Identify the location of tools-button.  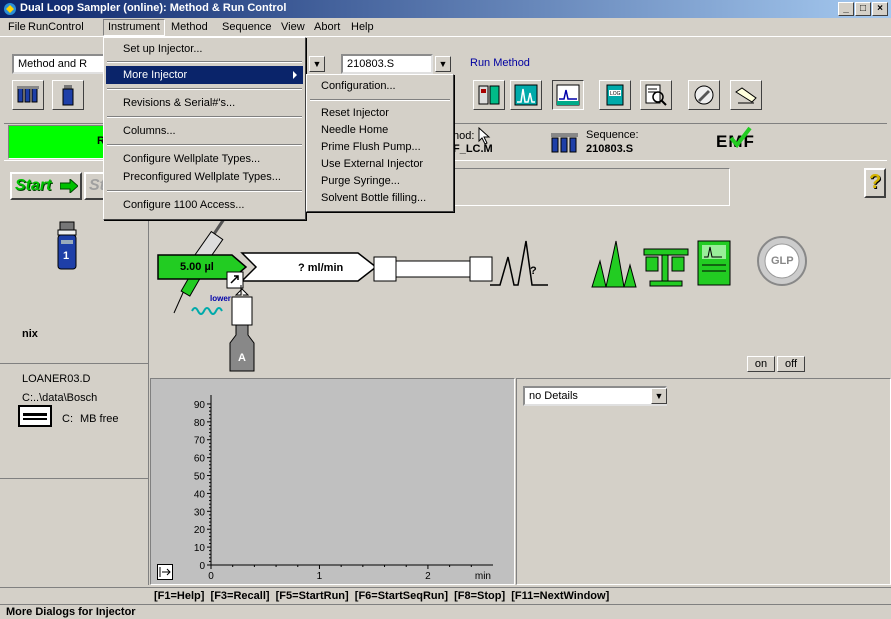
(704, 95).